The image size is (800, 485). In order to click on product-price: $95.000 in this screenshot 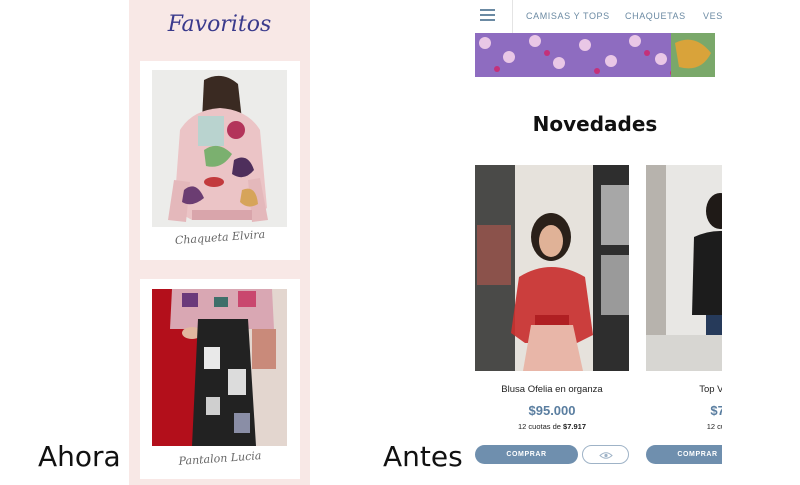, I will do `click(552, 410)`.